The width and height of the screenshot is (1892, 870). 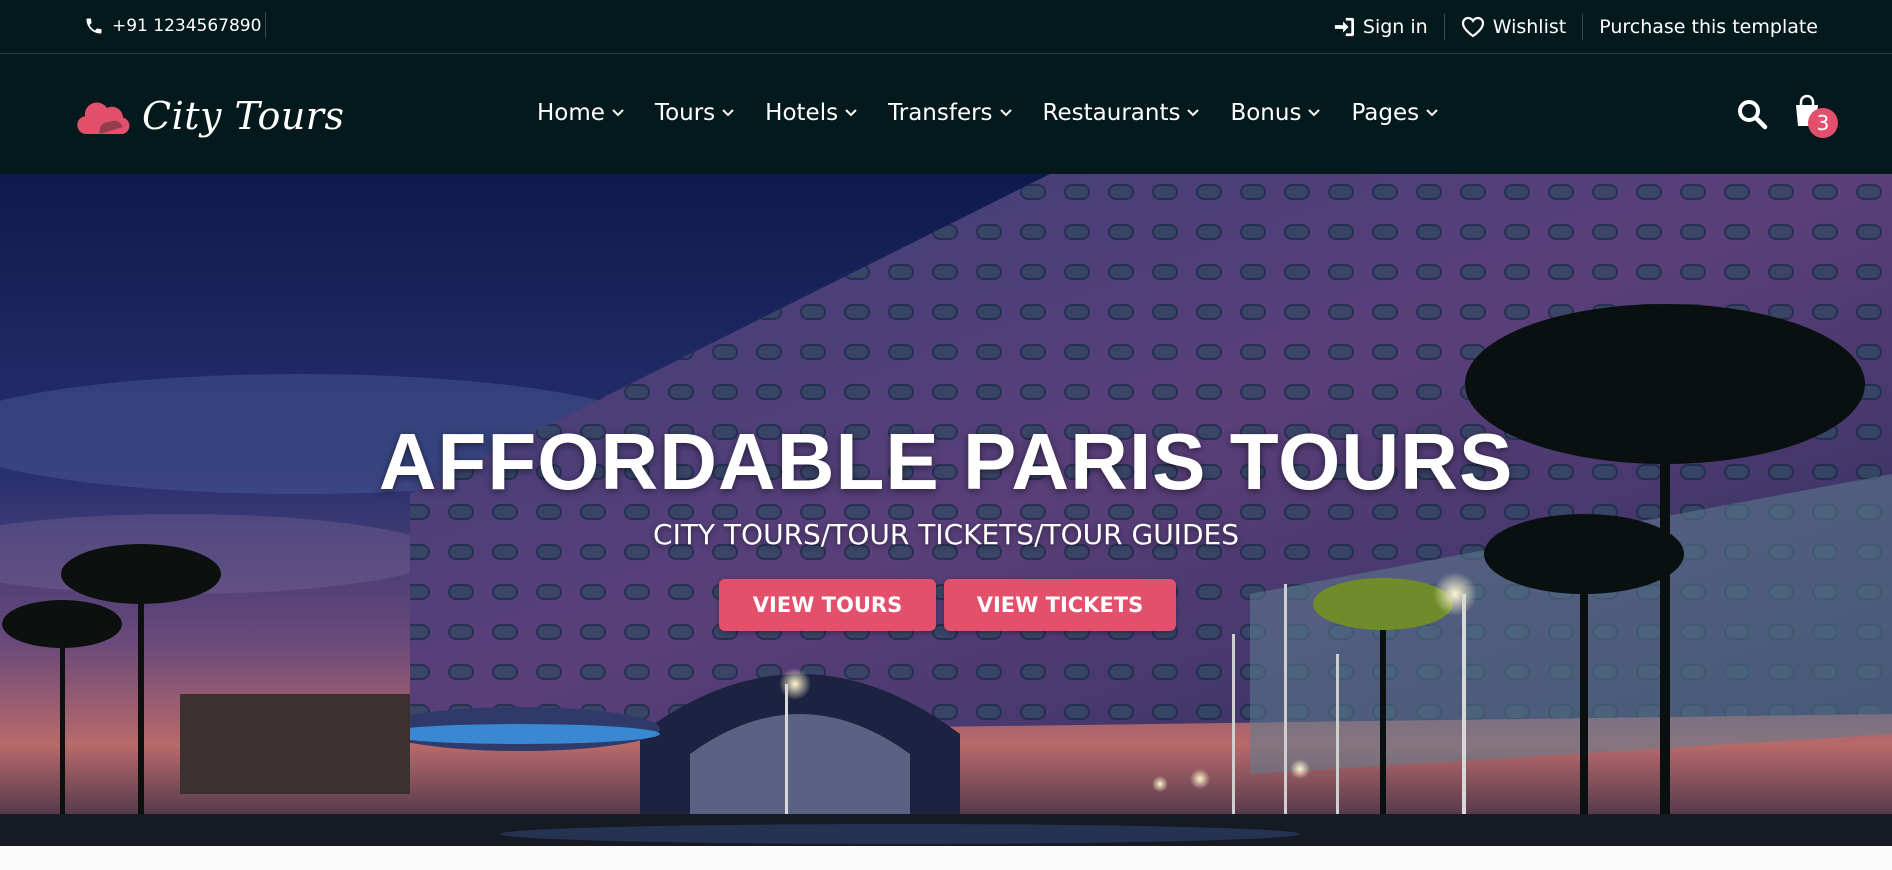 I want to click on sign-in-label: Sign in, so click(x=1395, y=27).